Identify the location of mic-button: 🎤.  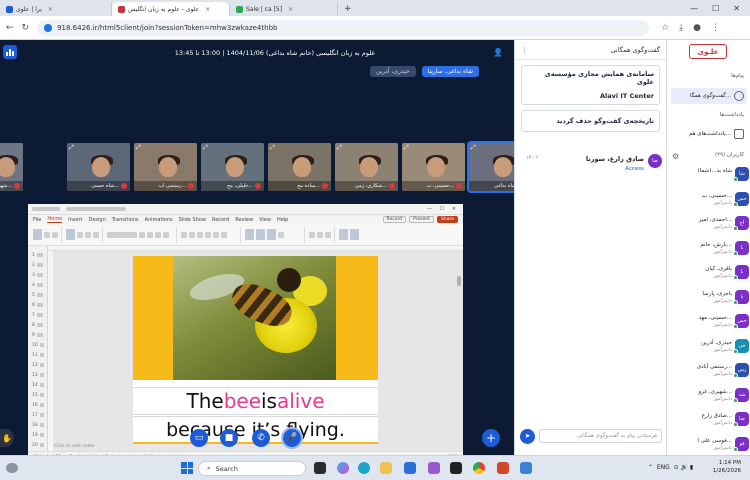
(292, 438).